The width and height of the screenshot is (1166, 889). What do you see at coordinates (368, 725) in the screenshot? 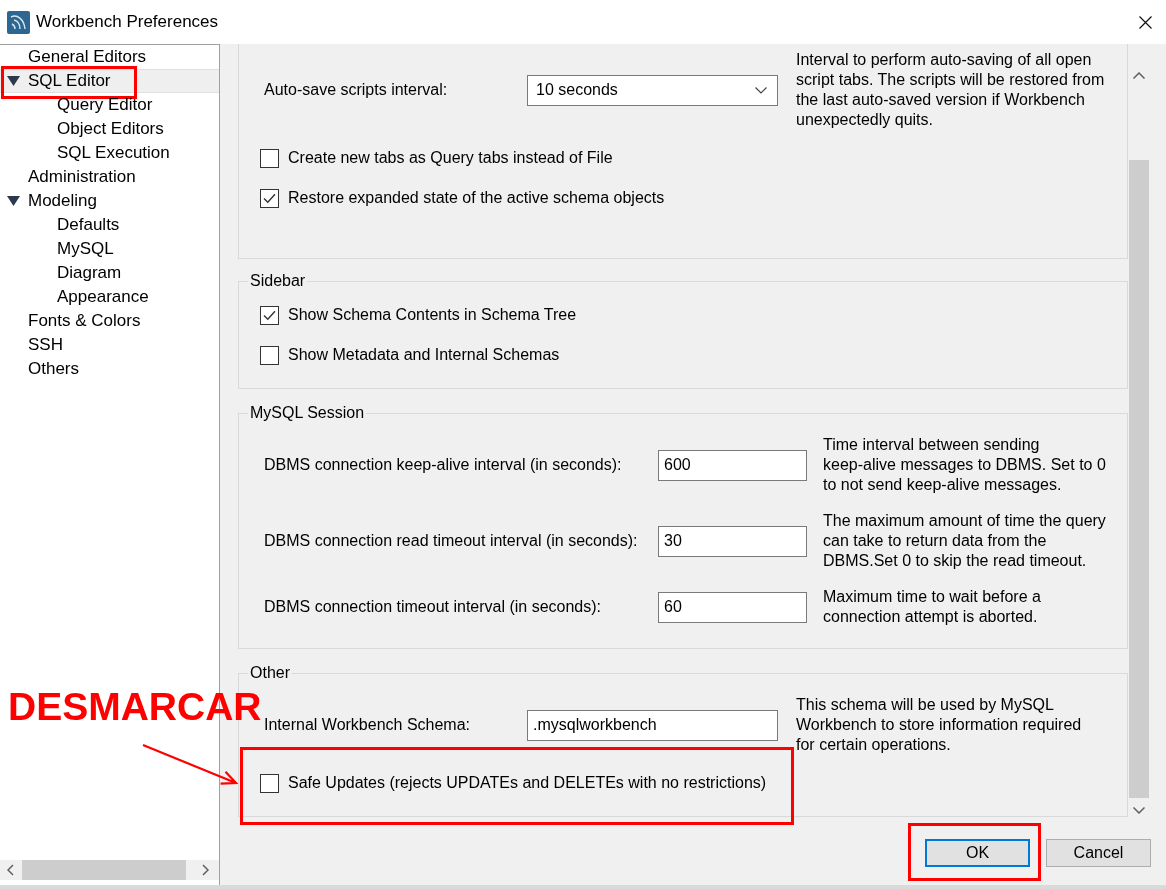
I see `field-label: Internal Workbench Schema:` at bounding box center [368, 725].